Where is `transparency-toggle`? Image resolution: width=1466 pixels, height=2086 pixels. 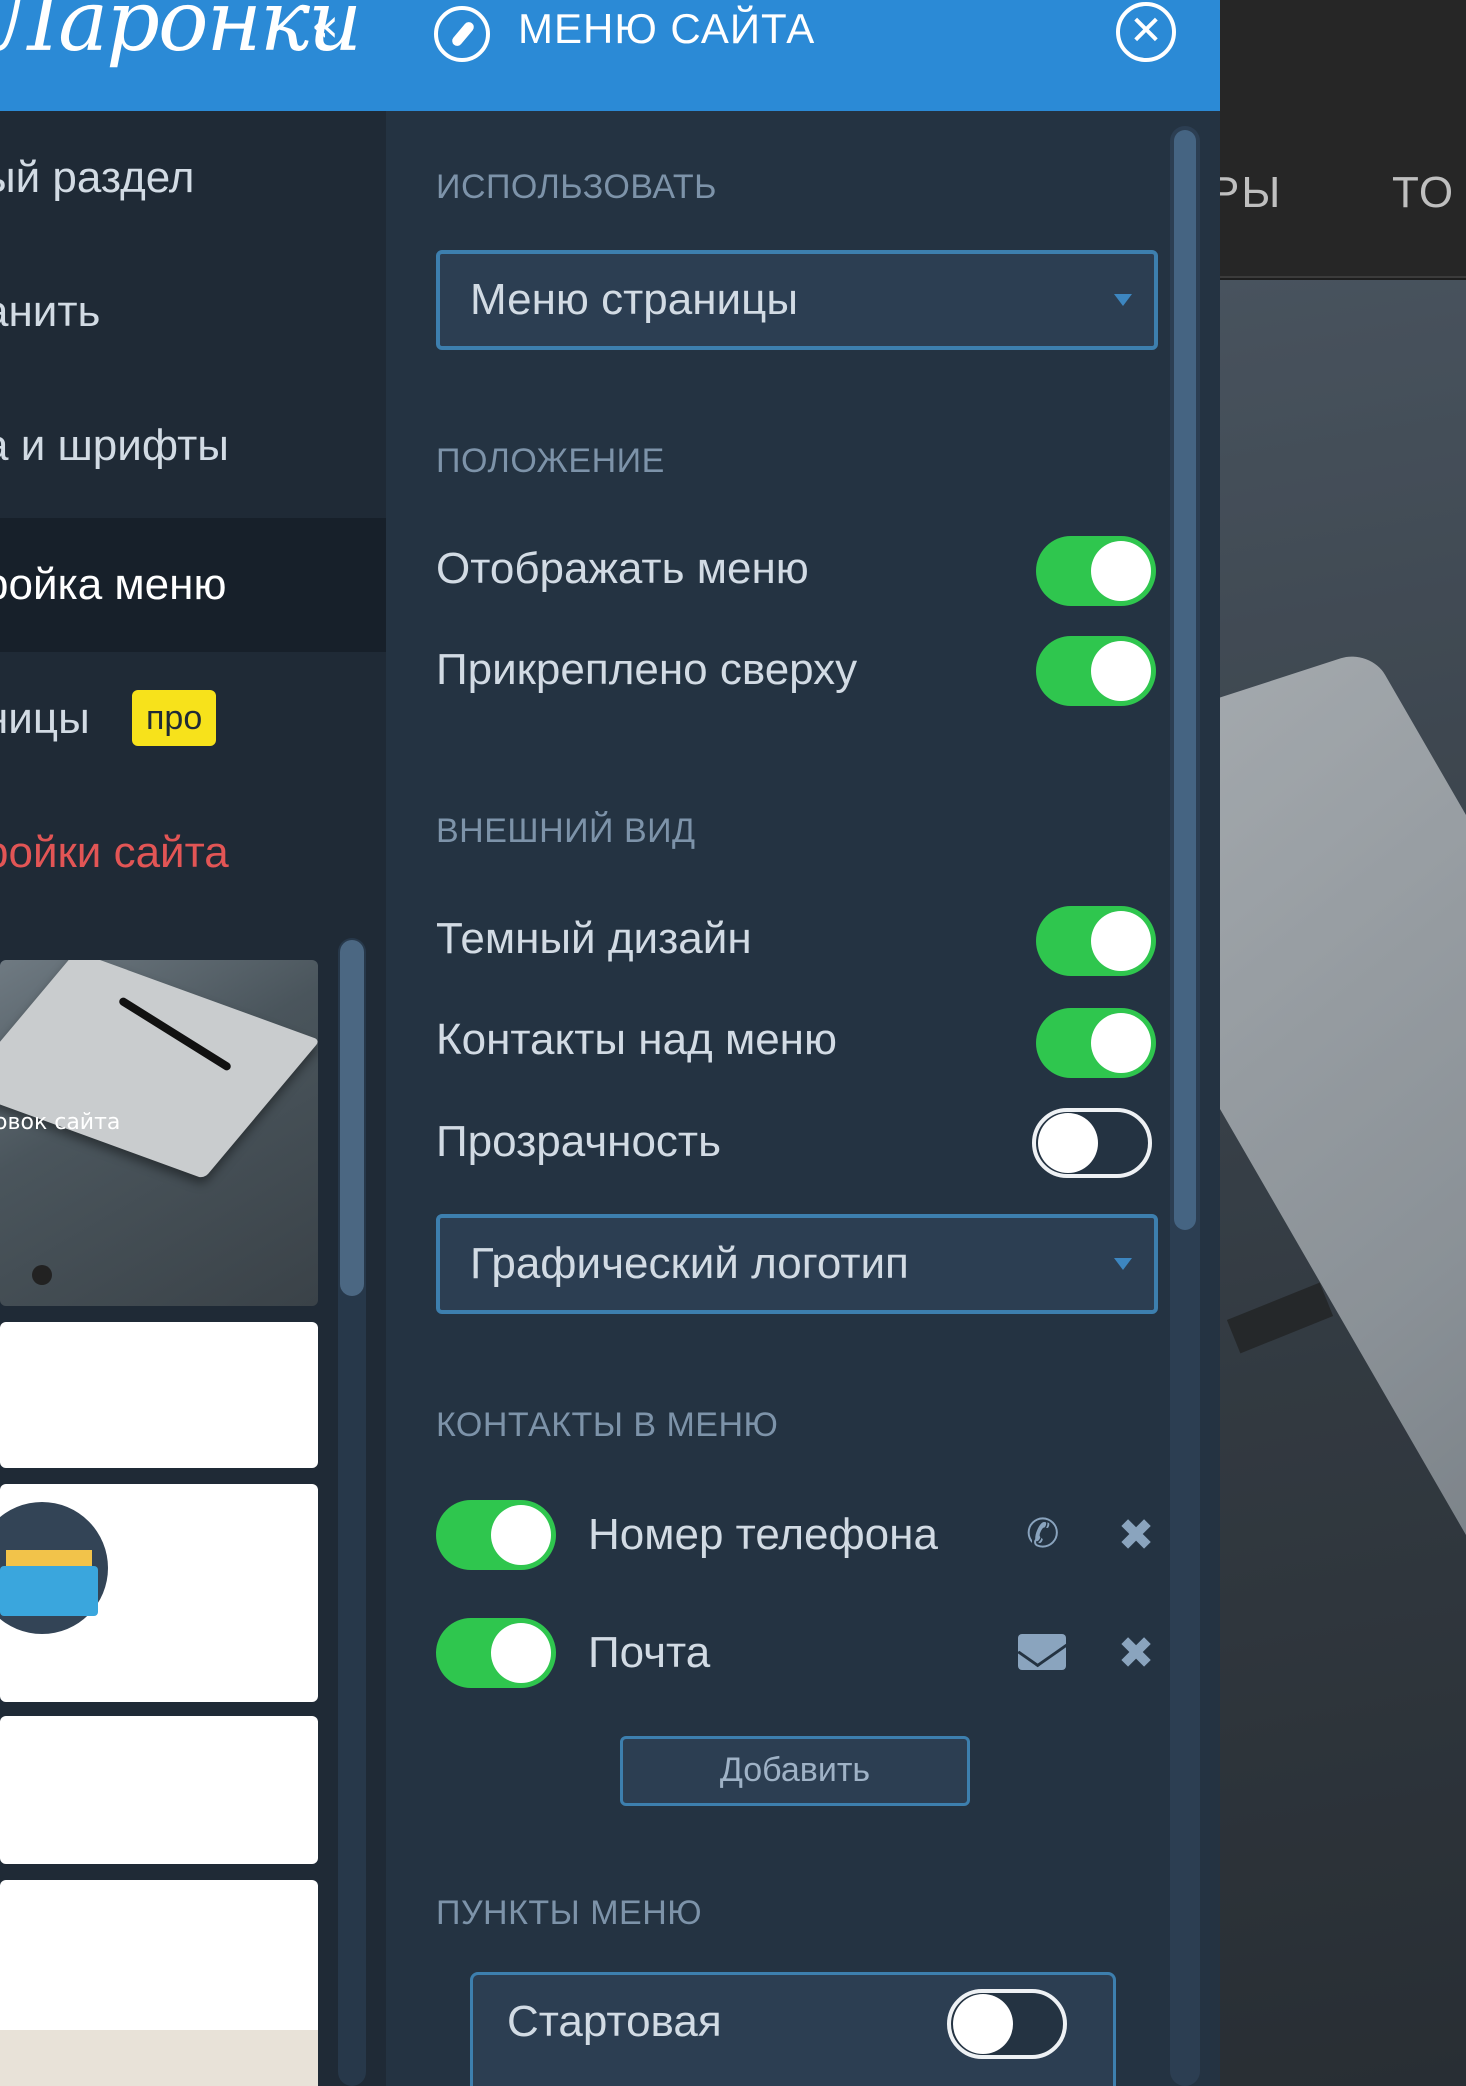
transparency-toggle is located at coordinates (1092, 1143).